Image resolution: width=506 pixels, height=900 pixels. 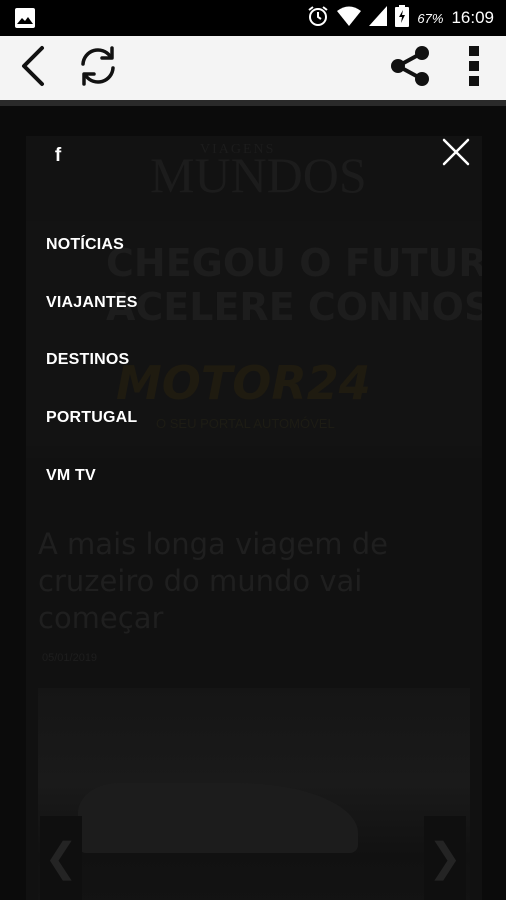 I want to click on back-button, so click(x=33, y=68).